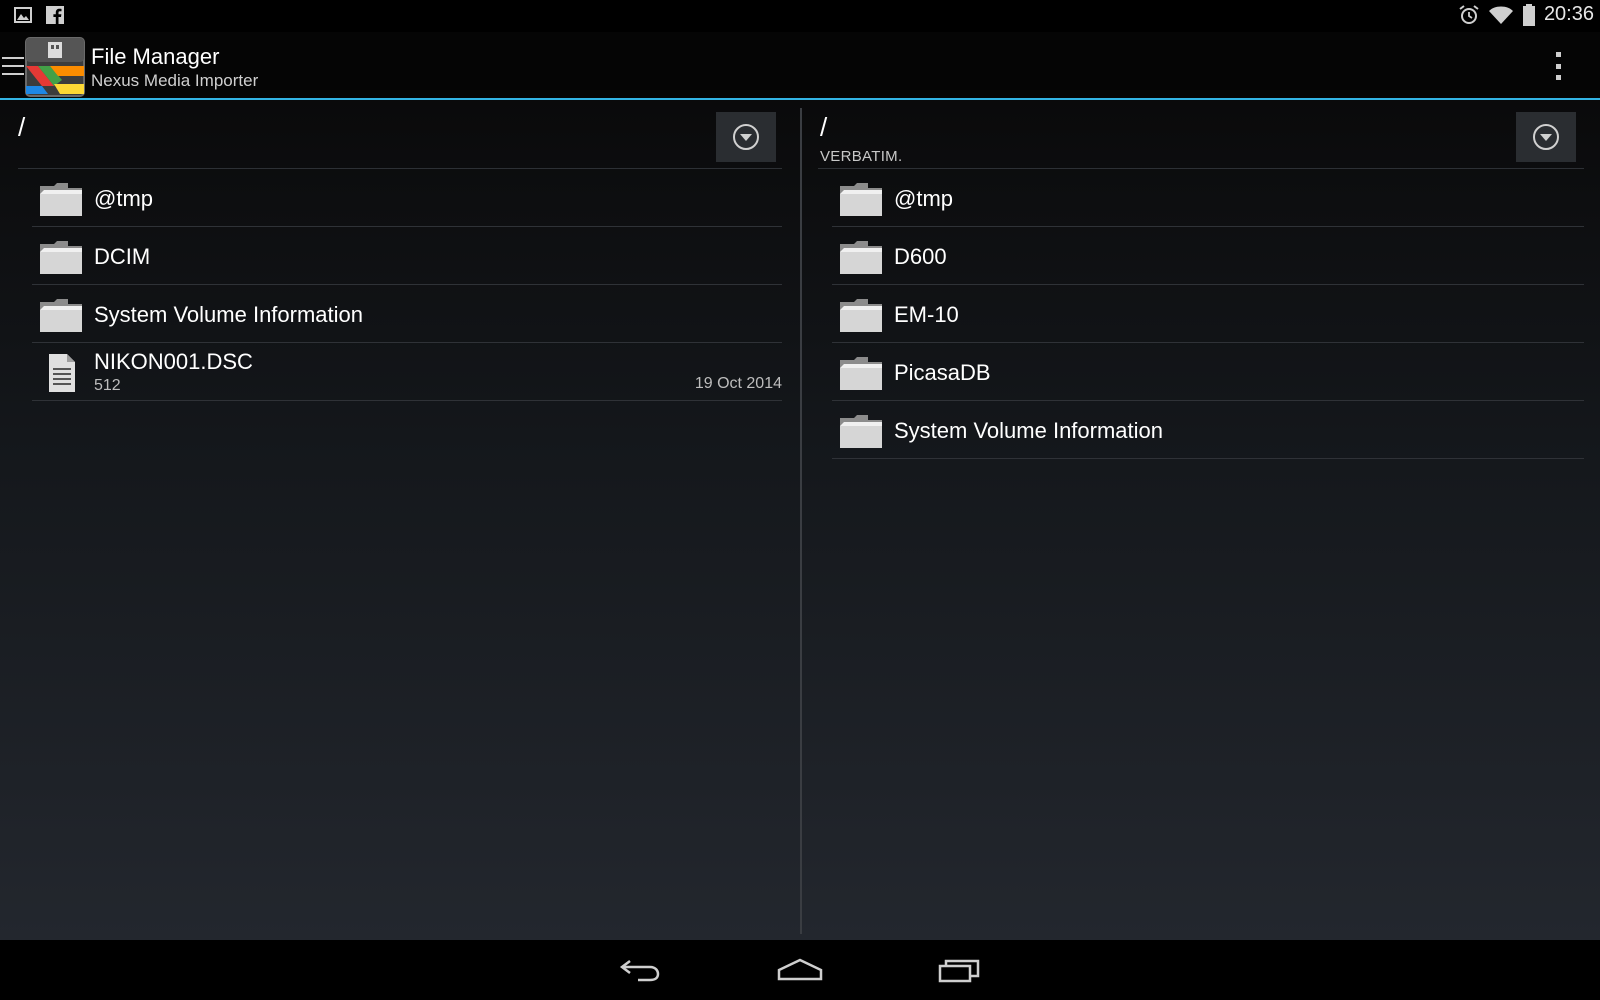  I want to click on app-subtitle: Nexus Media Importer, so click(175, 80).